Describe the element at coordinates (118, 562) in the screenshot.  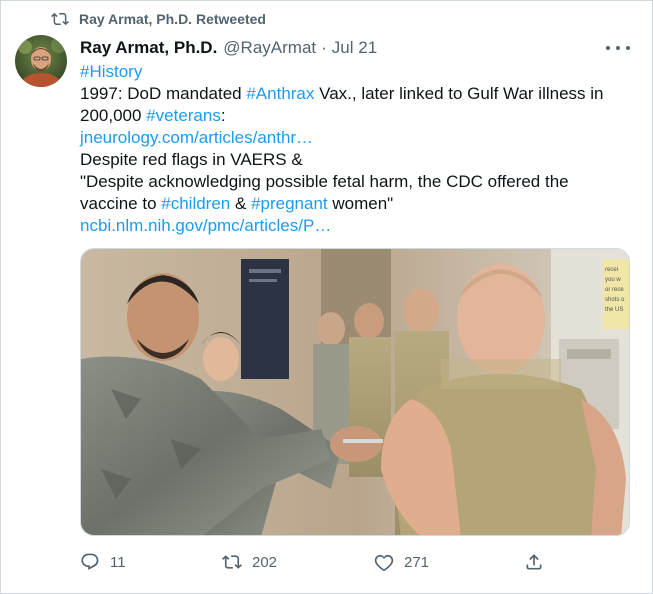
I see `reply-count: 11` at that location.